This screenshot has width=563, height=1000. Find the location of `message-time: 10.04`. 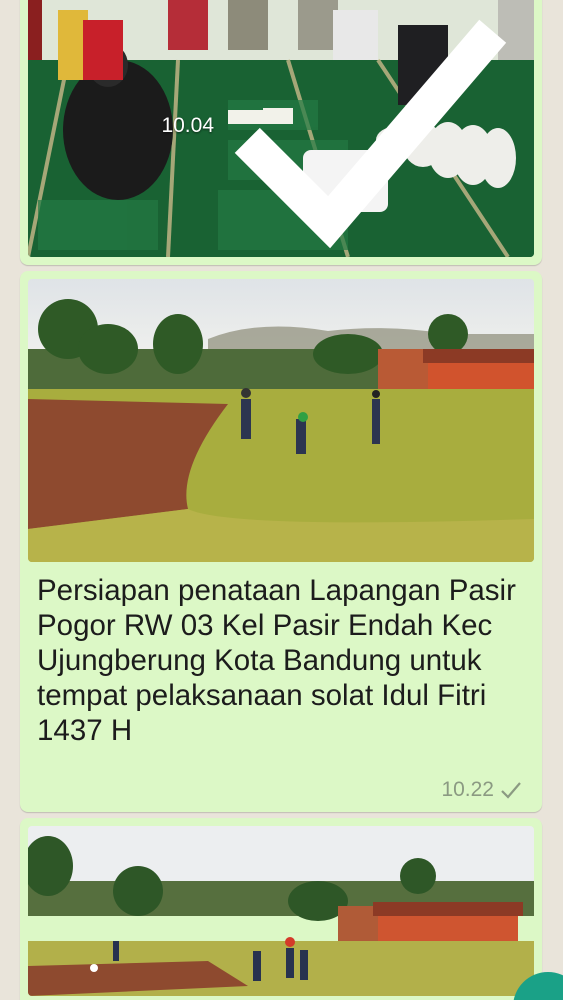

message-time: 10.04 is located at coordinates (188, 126).